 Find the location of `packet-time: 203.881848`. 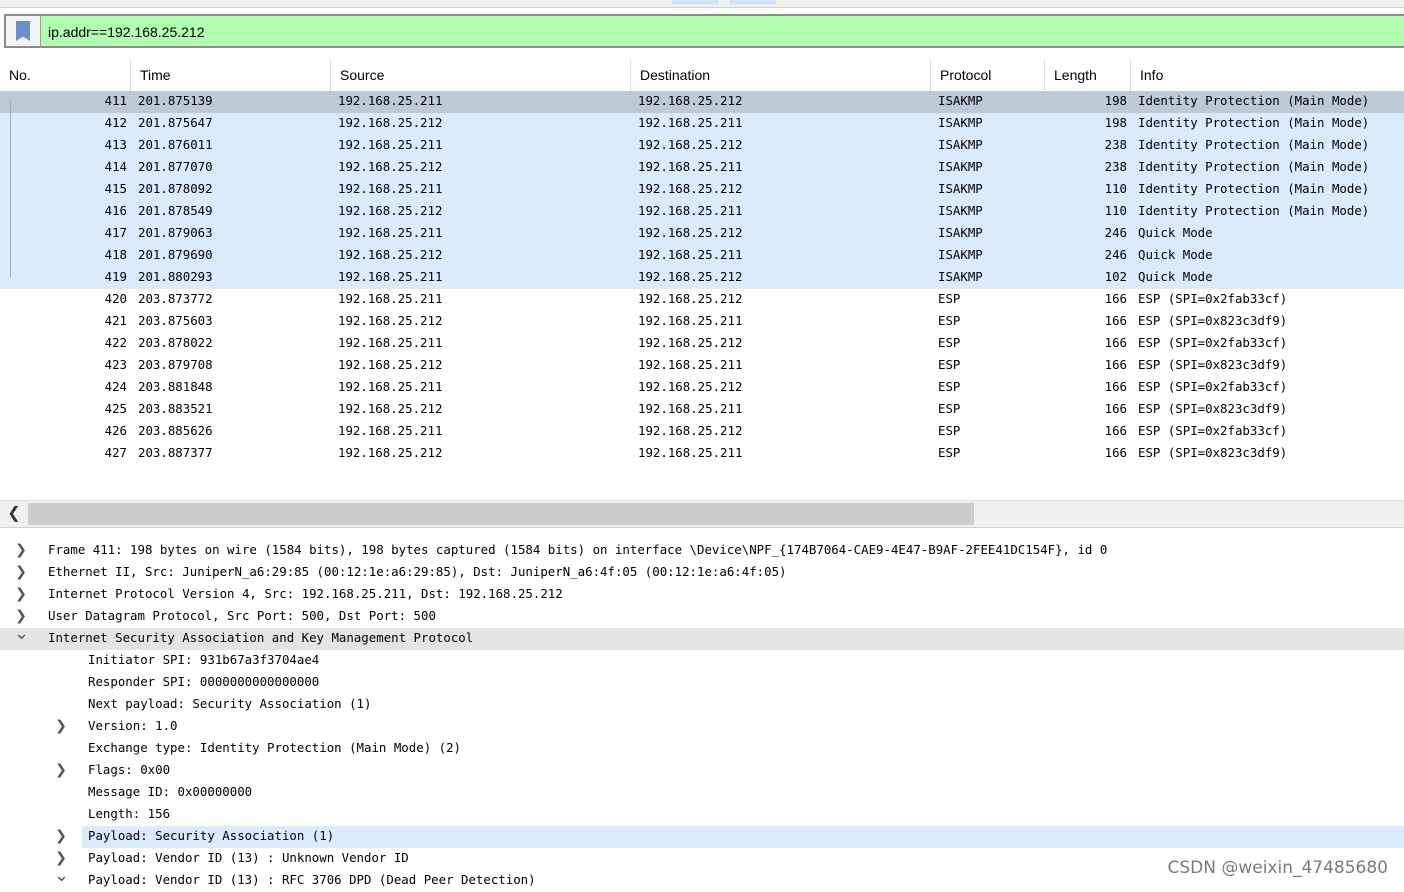

packet-time: 203.881848 is located at coordinates (175, 386).